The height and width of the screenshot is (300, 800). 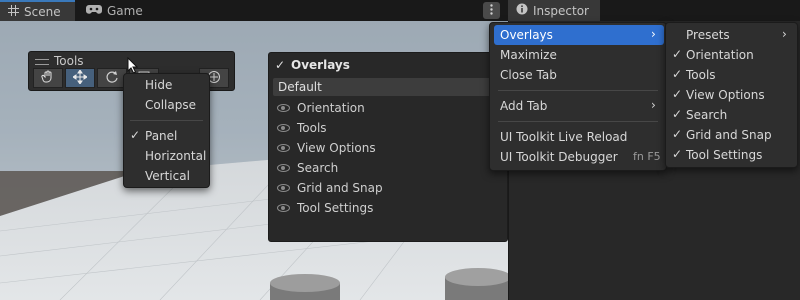 What do you see at coordinates (389, 87) in the screenshot?
I see `overlay-preset-dropdown: Default` at bounding box center [389, 87].